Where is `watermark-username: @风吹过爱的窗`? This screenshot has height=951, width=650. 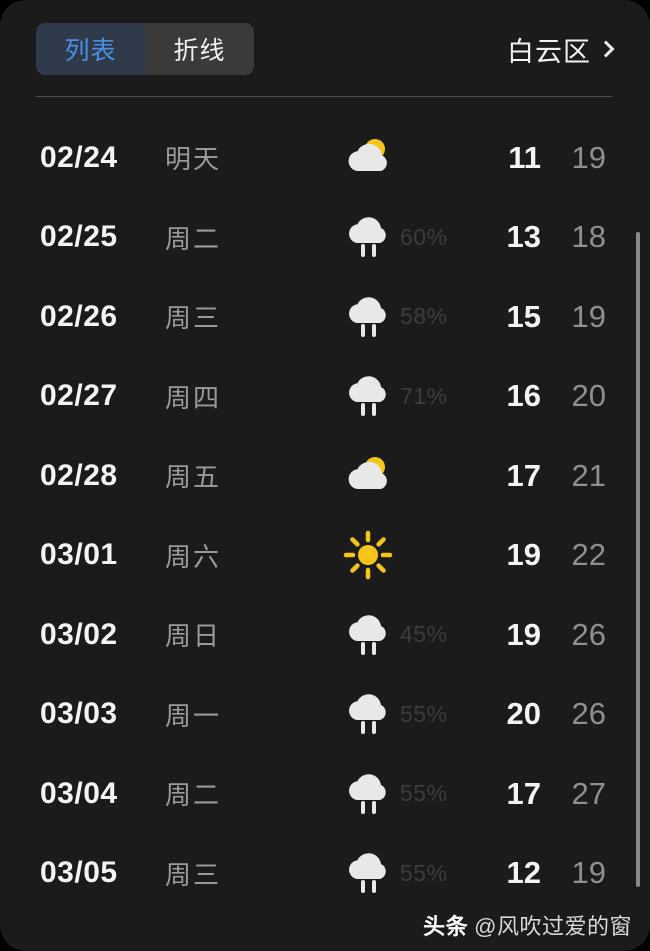
watermark-username: @风吹过爱的窗 is located at coordinates (553, 926).